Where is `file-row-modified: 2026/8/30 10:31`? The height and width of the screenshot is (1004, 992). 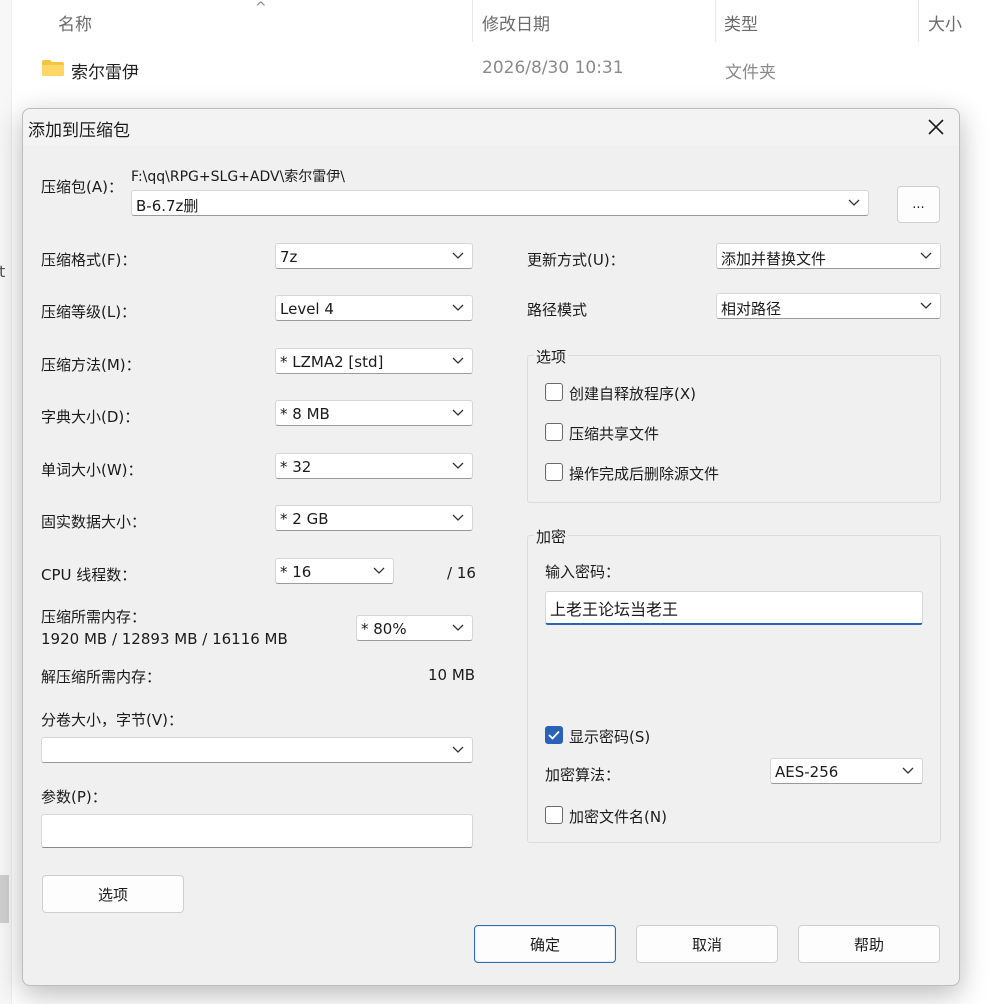 file-row-modified: 2026/8/30 10:31 is located at coordinates (553, 68).